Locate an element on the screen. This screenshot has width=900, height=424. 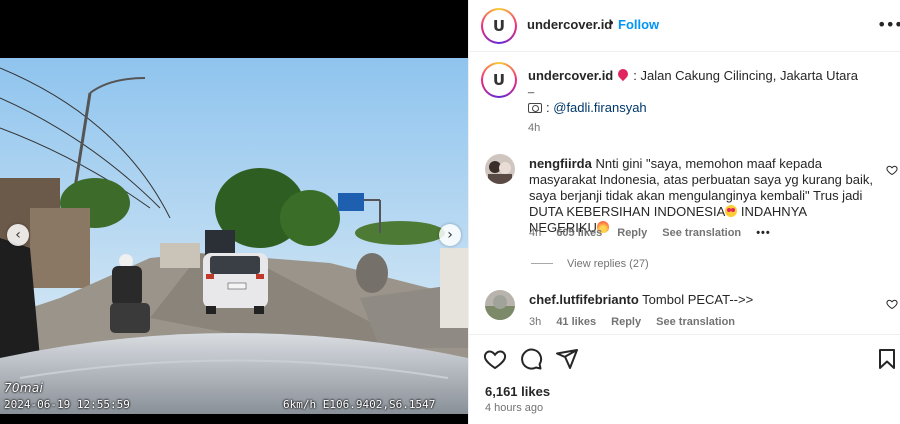
caption-author-avatar: U is located at coordinates (499, 80).